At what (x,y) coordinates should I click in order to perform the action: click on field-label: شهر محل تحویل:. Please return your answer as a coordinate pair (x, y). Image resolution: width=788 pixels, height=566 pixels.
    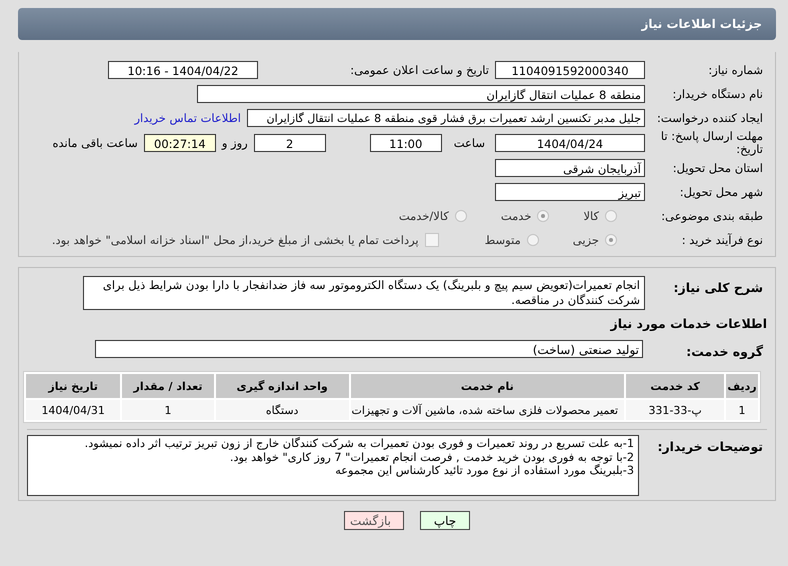
    Looking at the image, I should click on (721, 192).